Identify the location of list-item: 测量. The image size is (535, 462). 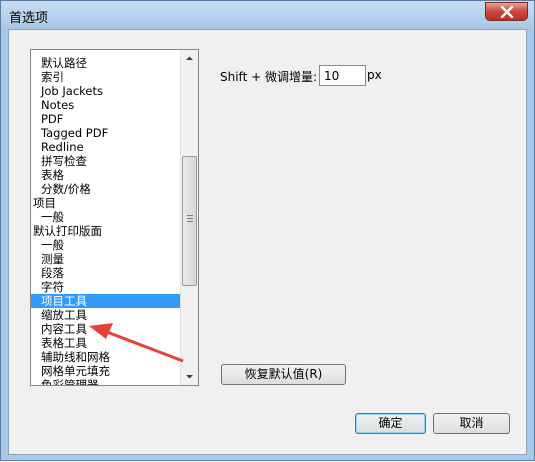
(106, 259).